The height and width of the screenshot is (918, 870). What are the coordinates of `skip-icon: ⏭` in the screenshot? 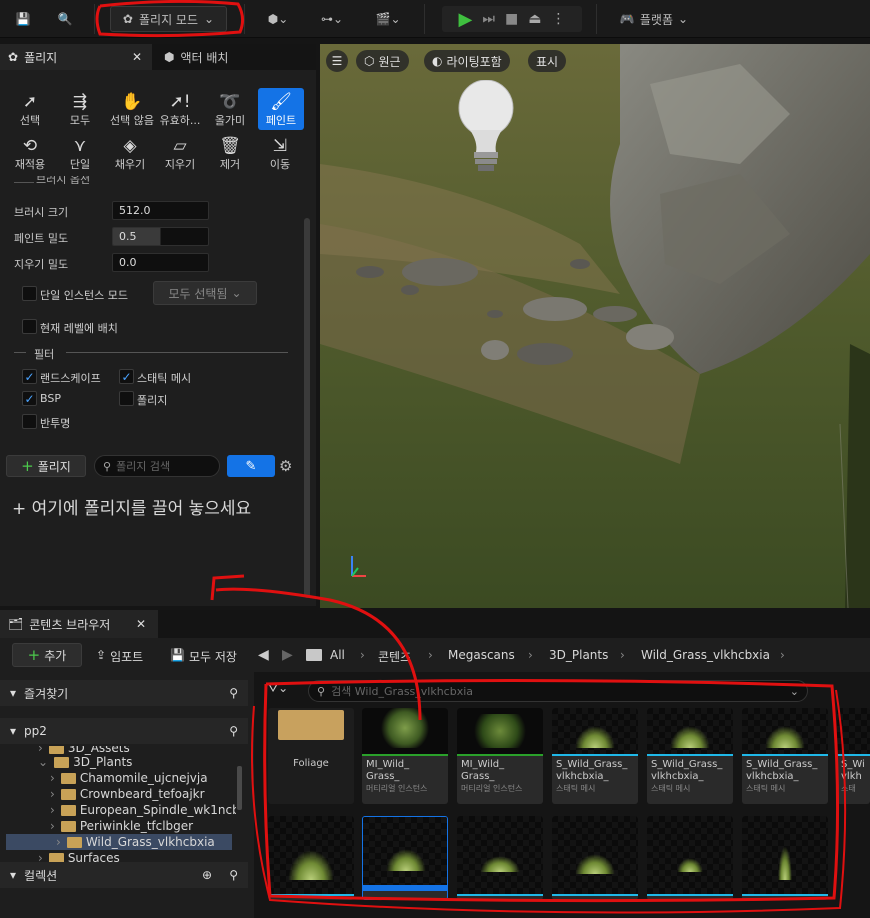 It's located at (488, 19).